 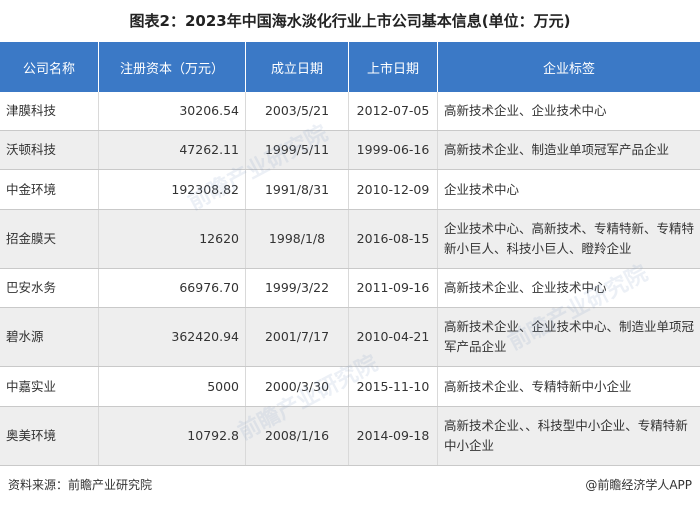 I want to click on cell-company-tags: 高新技术企业、、科技型中小企业、专精特新中小企业, so click(x=568, y=436).